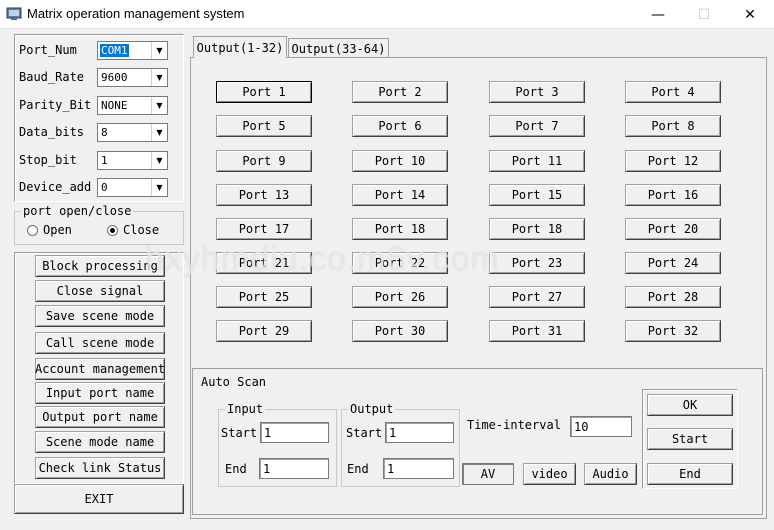 The width and height of the screenshot is (774, 530). I want to click on data-bits-select: 8 ▼, so click(132, 132).